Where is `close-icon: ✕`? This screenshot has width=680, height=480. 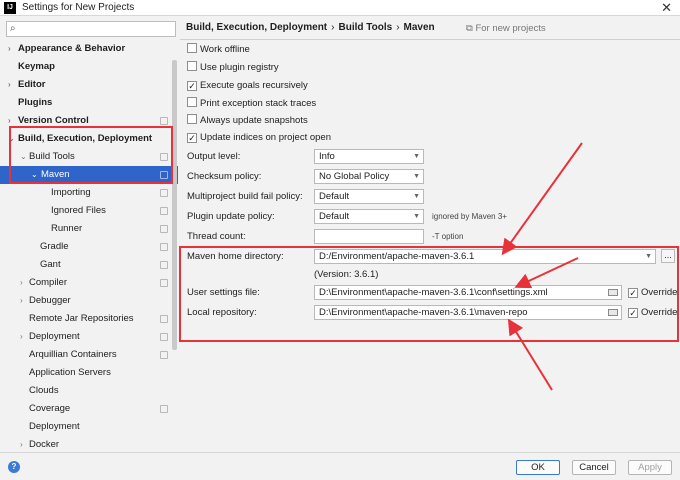
close-icon: ✕ is located at coordinates (666, 8).